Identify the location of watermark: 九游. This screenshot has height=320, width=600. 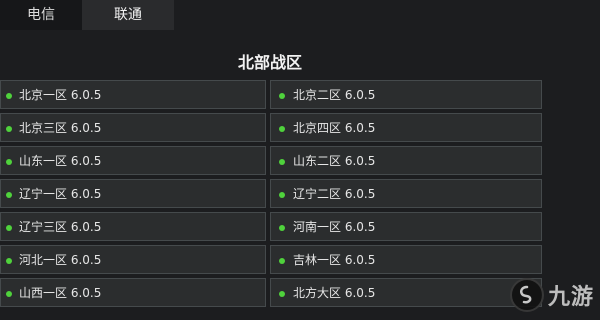
(551, 295).